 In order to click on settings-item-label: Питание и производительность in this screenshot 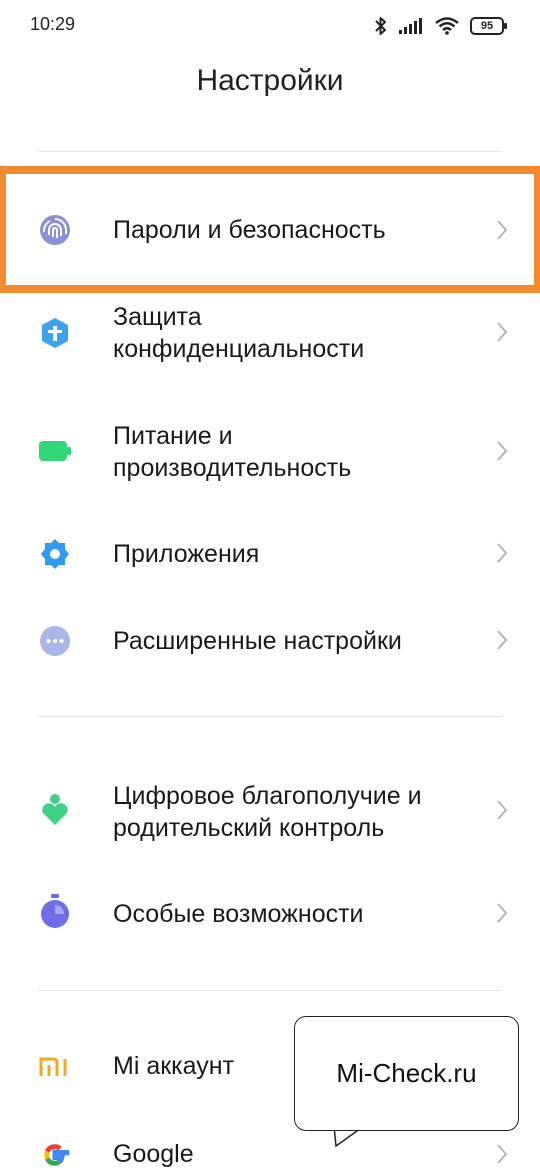, I will do `click(232, 452)`.